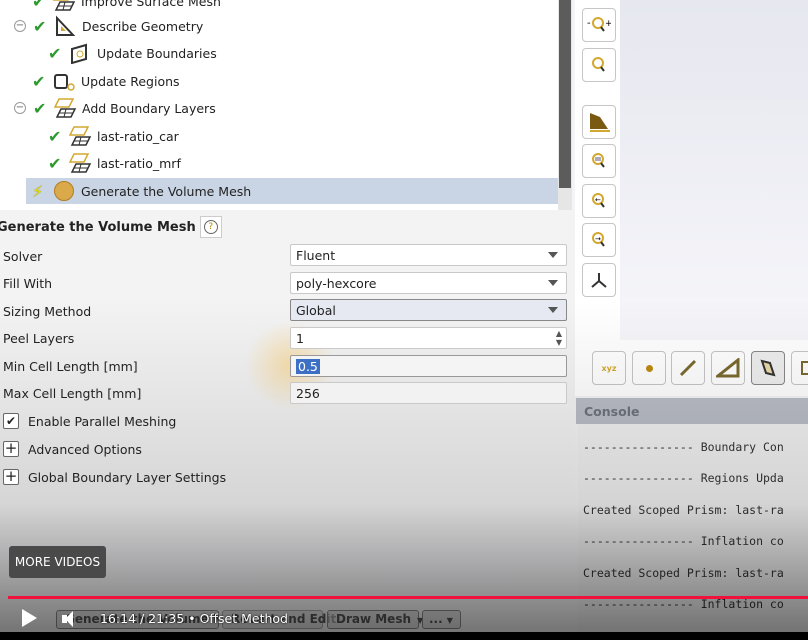 The height and width of the screenshot is (640, 808). I want to click on time-display: 16:14 / 21:35, so click(142, 618).